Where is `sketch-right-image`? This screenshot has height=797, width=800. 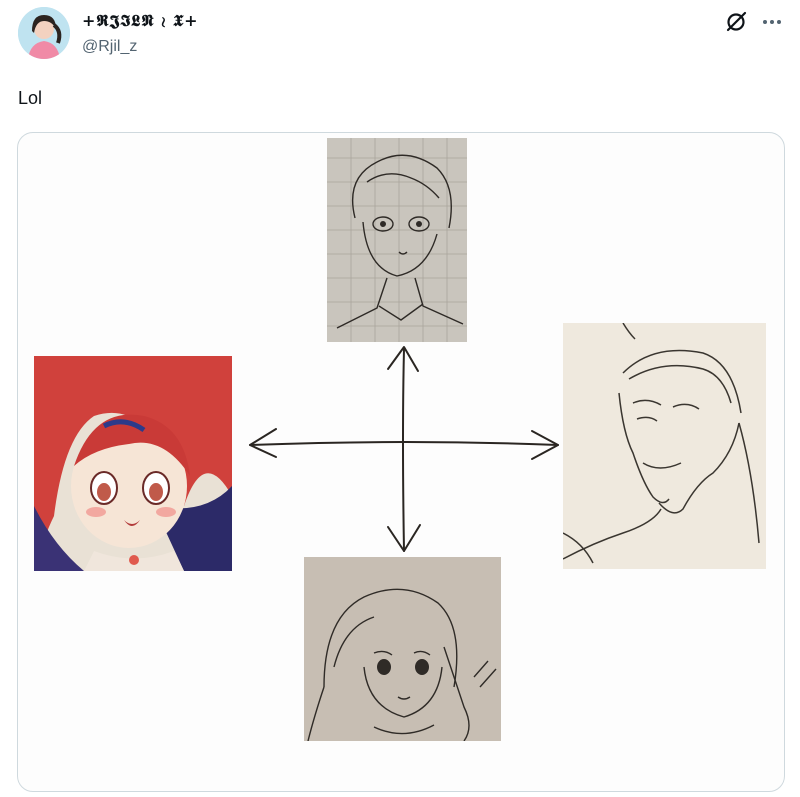
sketch-right-image is located at coordinates (664, 446).